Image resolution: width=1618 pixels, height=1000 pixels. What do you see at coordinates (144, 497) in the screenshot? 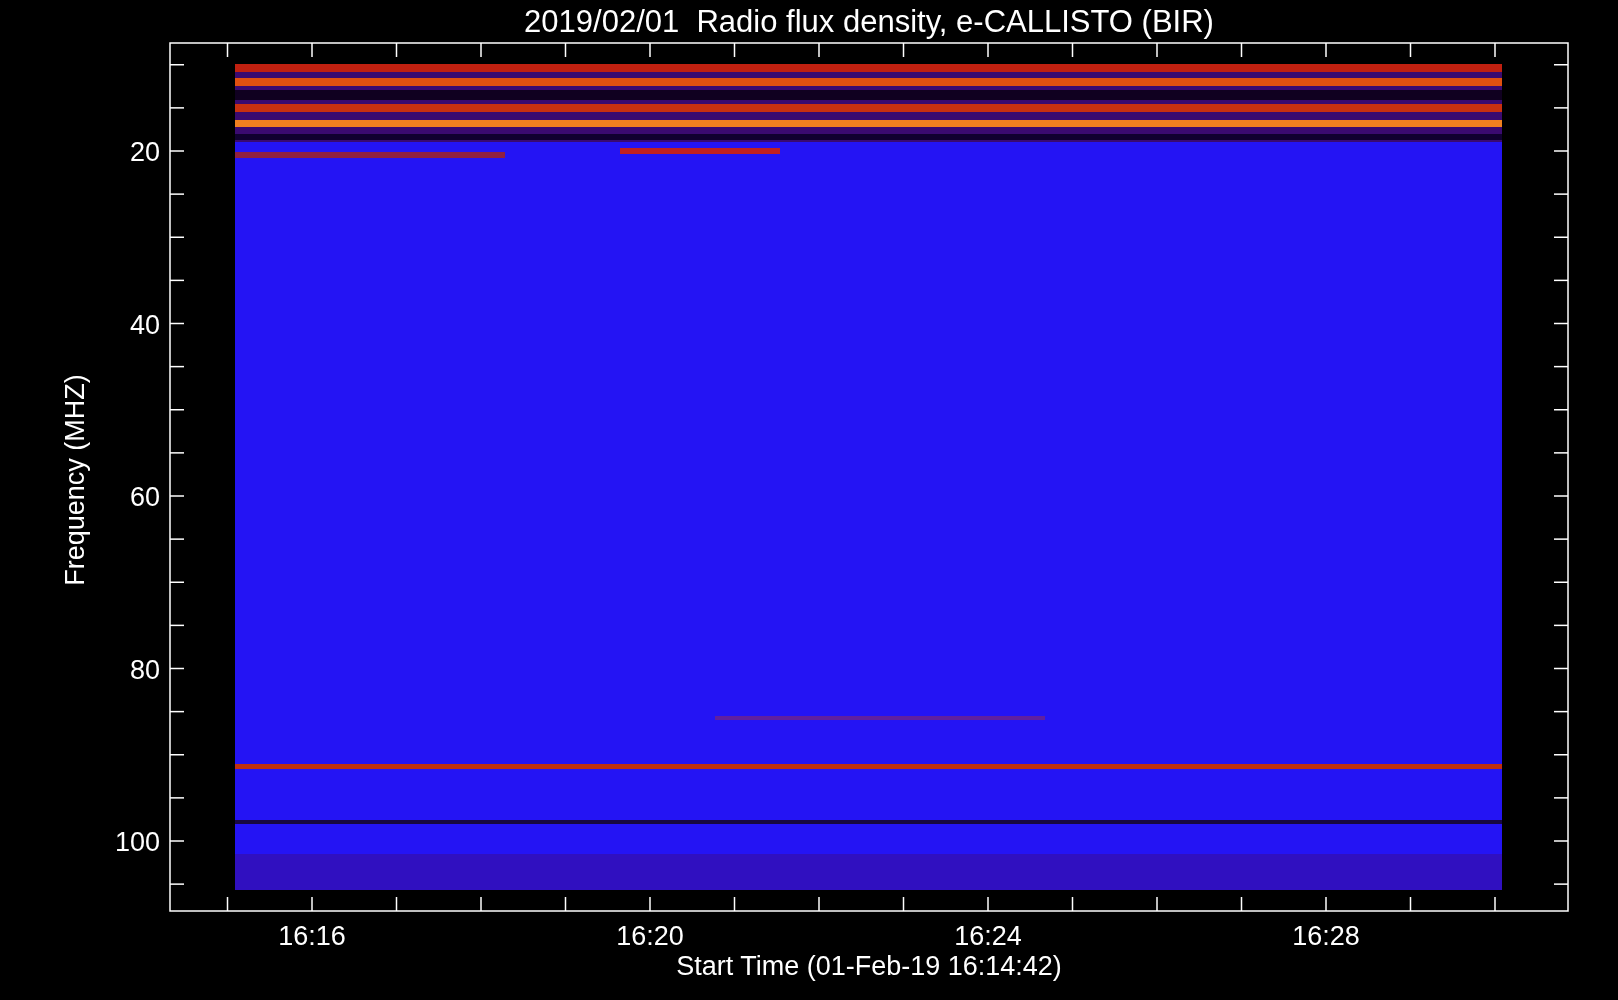
I see `axis-tick-label: 60` at bounding box center [144, 497].